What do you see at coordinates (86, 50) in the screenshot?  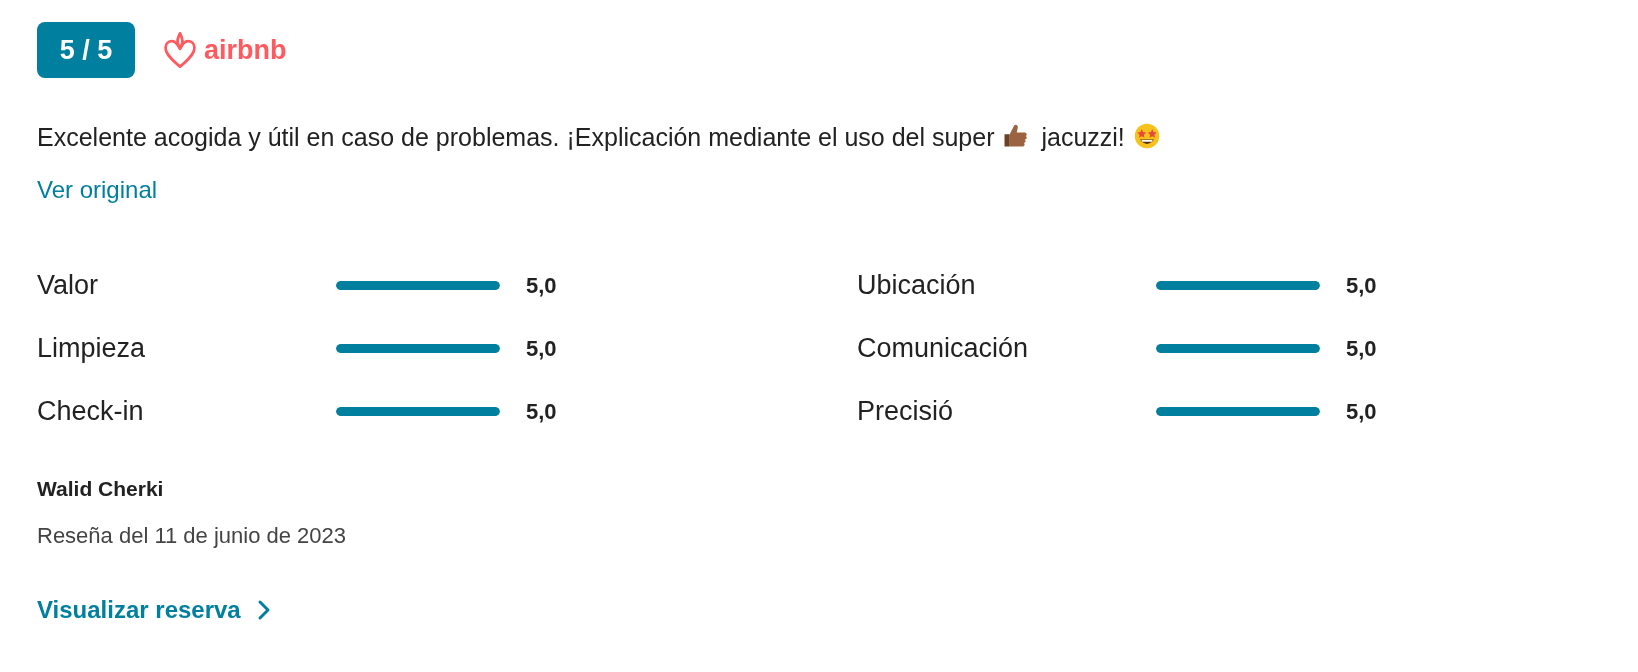 I see `score-badge: 5 / 5` at bounding box center [86, 50].